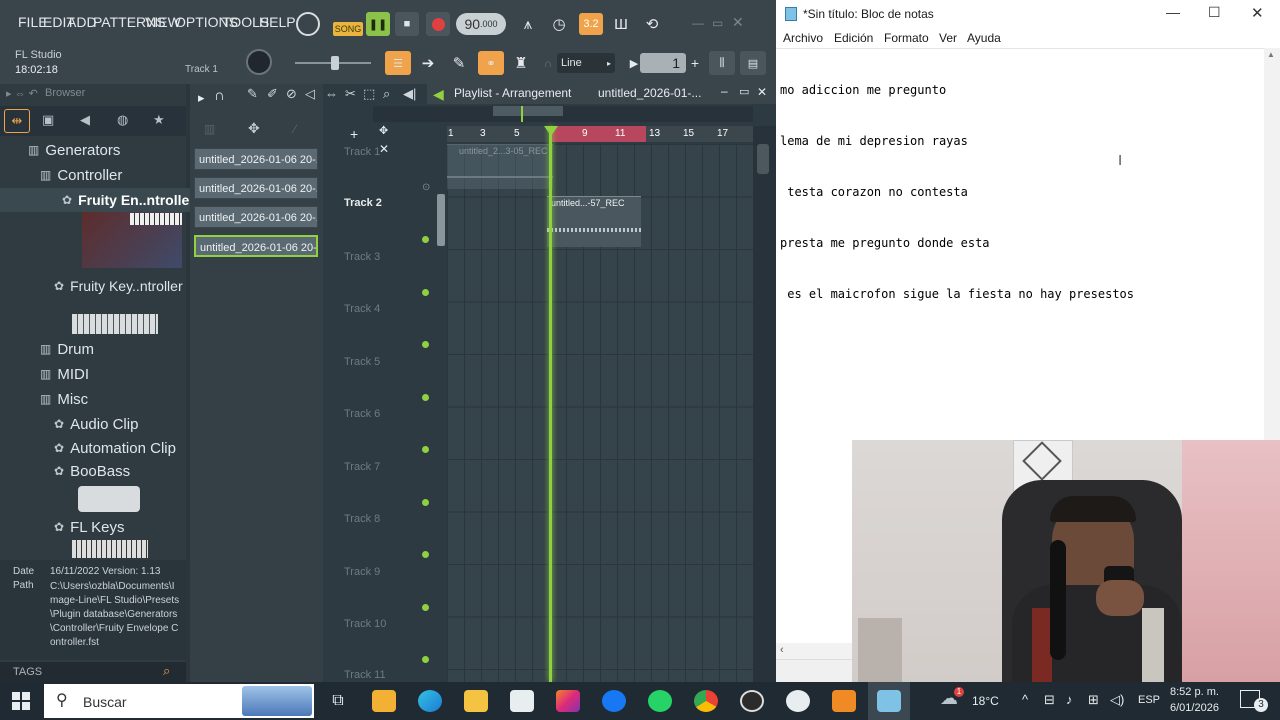 This screenshot has height=720, width=1280. What do you see at coordinates (398, 63) in the screenshot?
I see `playlist-view-button: ☰` at bounding box center [398, 63].